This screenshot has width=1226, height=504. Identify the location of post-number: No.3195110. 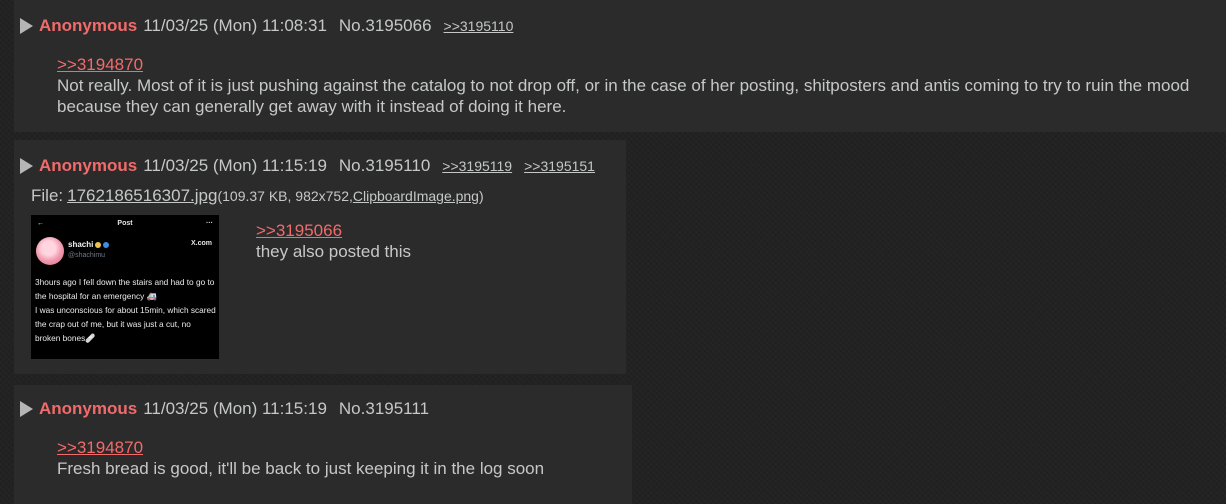
(384, 166).